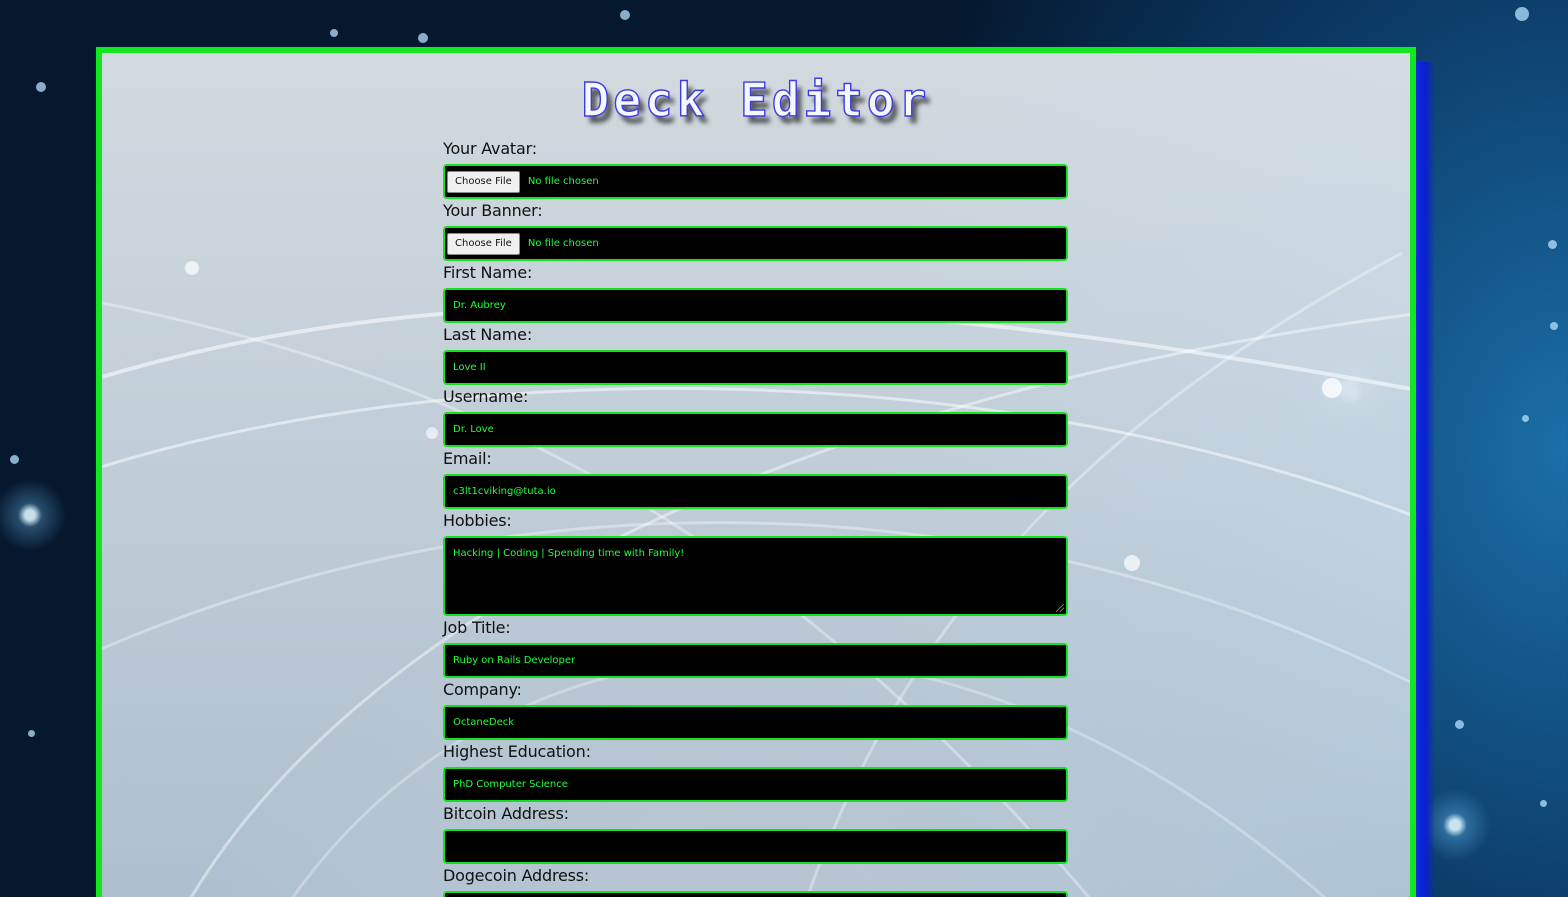  I want to click on avatar-row: Your Avatar: Choose File No file chosen, so click(755, 169).